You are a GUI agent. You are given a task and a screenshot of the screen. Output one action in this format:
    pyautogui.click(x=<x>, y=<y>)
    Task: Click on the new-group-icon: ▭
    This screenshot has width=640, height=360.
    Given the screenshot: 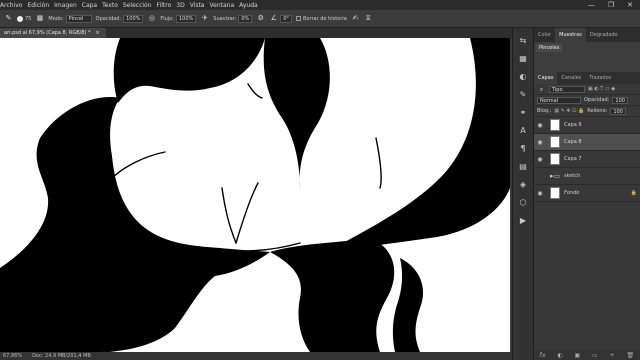 What is the action you would take?
    pyautogui.click(x=595, y=355)
    